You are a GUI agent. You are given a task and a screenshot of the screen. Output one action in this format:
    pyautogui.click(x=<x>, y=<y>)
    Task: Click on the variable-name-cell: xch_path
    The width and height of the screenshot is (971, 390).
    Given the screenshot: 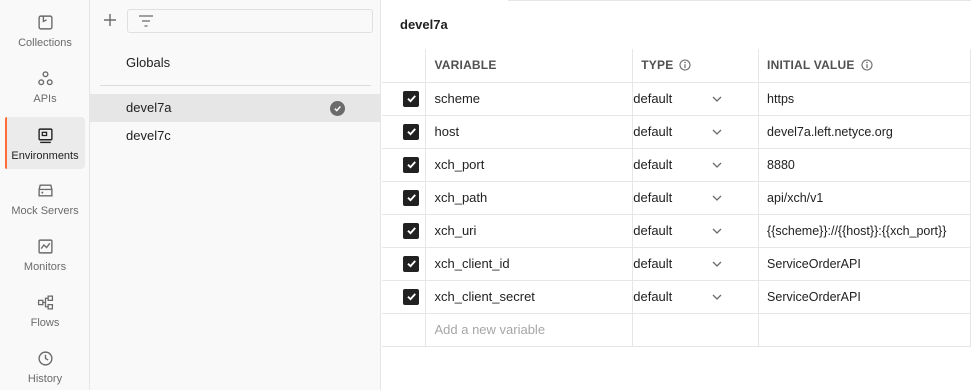 What is the action you would take?
    pyautogui.click(x=529, y=198)
    